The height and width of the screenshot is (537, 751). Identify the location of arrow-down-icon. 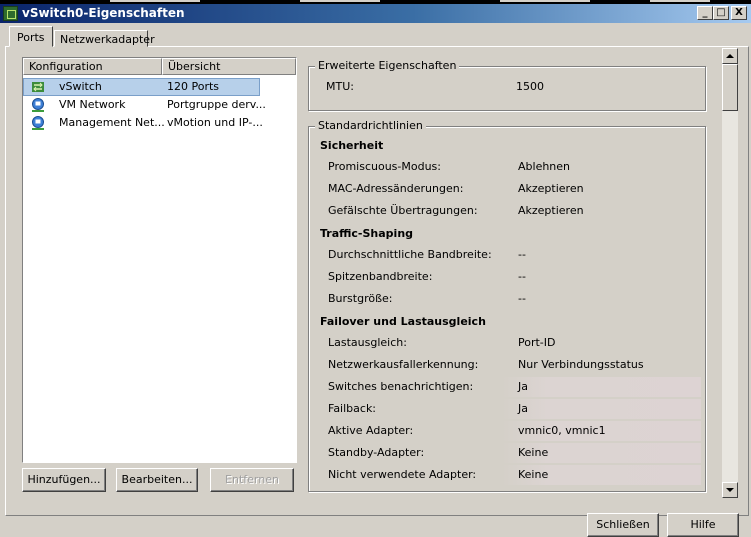
(730, 490).